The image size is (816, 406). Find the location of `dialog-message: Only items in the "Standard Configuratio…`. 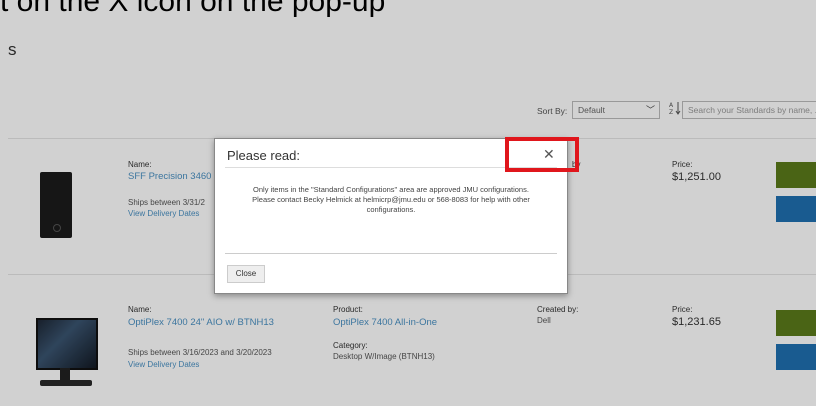

dialog-message: Only items in the "Standard Configuratio… is located at coordinates (391, 200).